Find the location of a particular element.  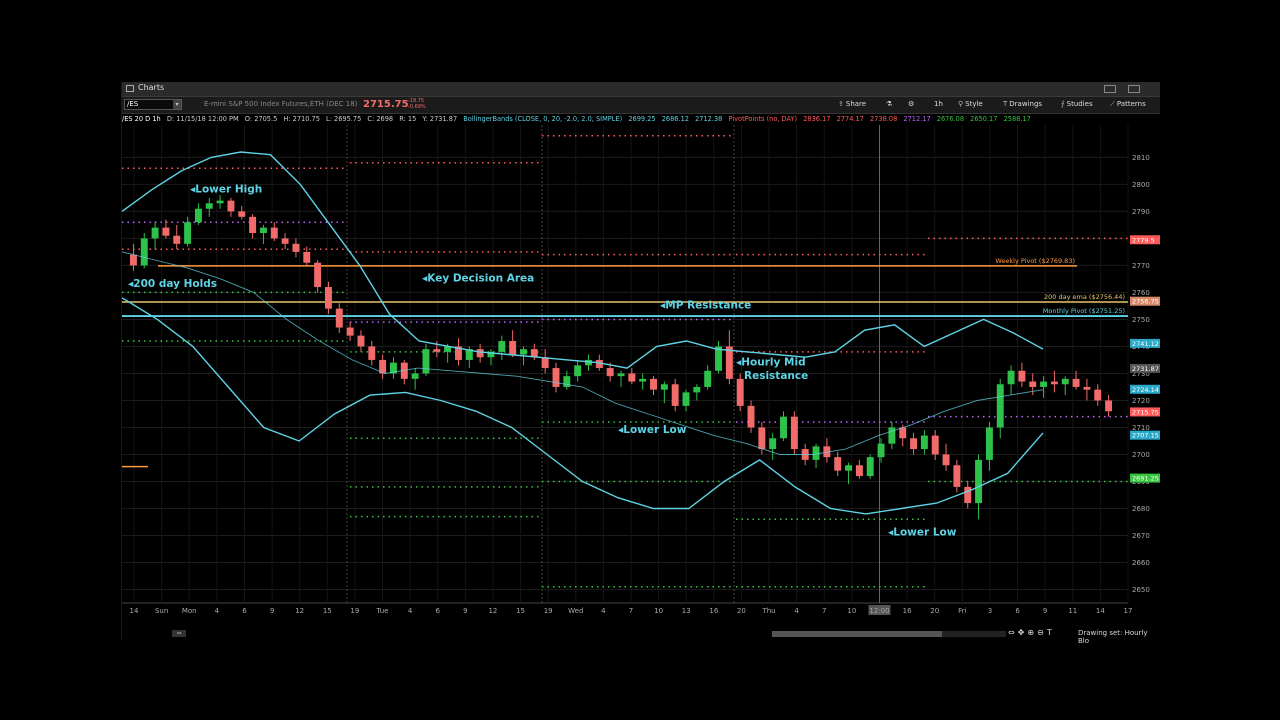

x-tick-label: 3 is located at coordinates (990, 611).